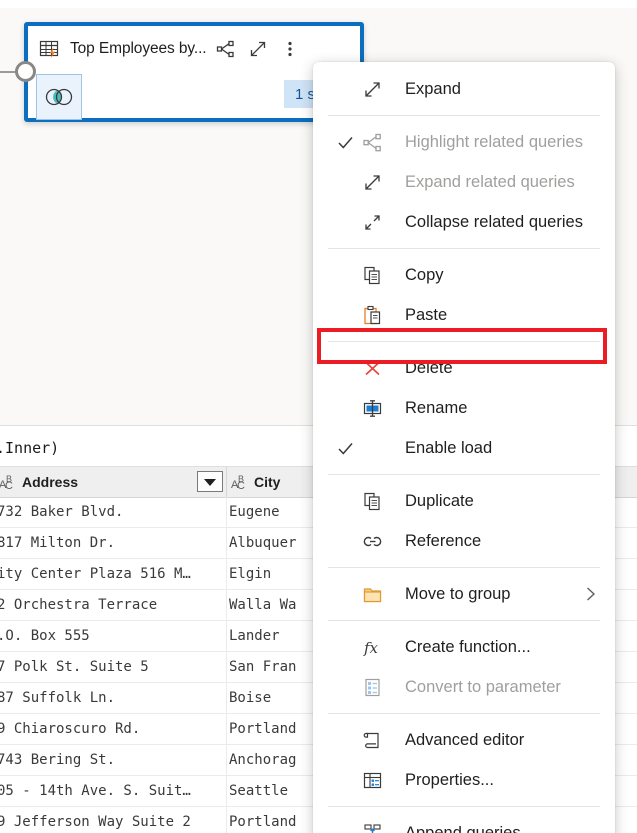  I want to click on context-menu-item-paste: Paste, so click(464, 315).